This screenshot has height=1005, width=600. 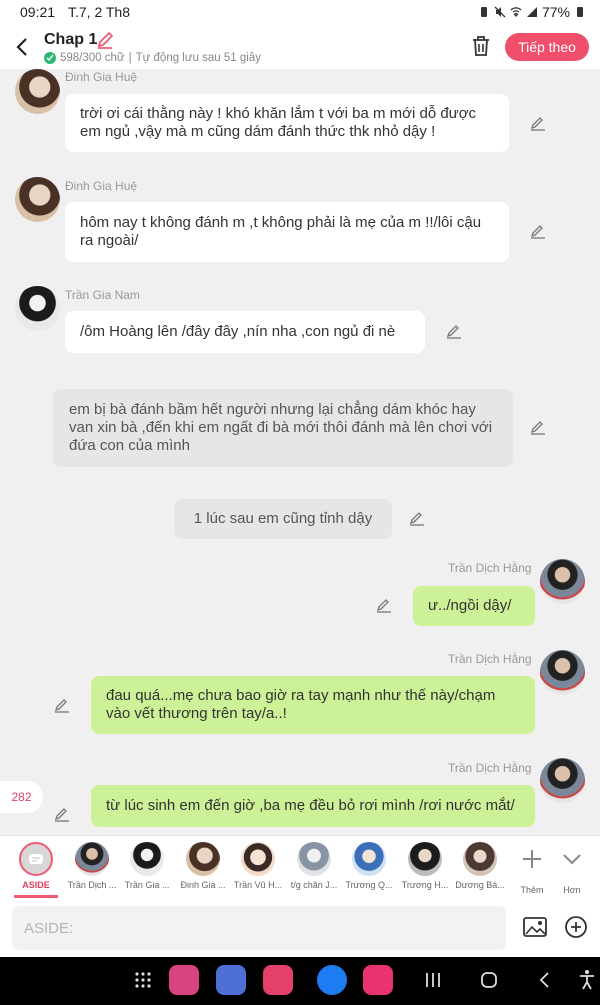 I want to click on edit-title-pencil-icon, so click(x=105, y=40).